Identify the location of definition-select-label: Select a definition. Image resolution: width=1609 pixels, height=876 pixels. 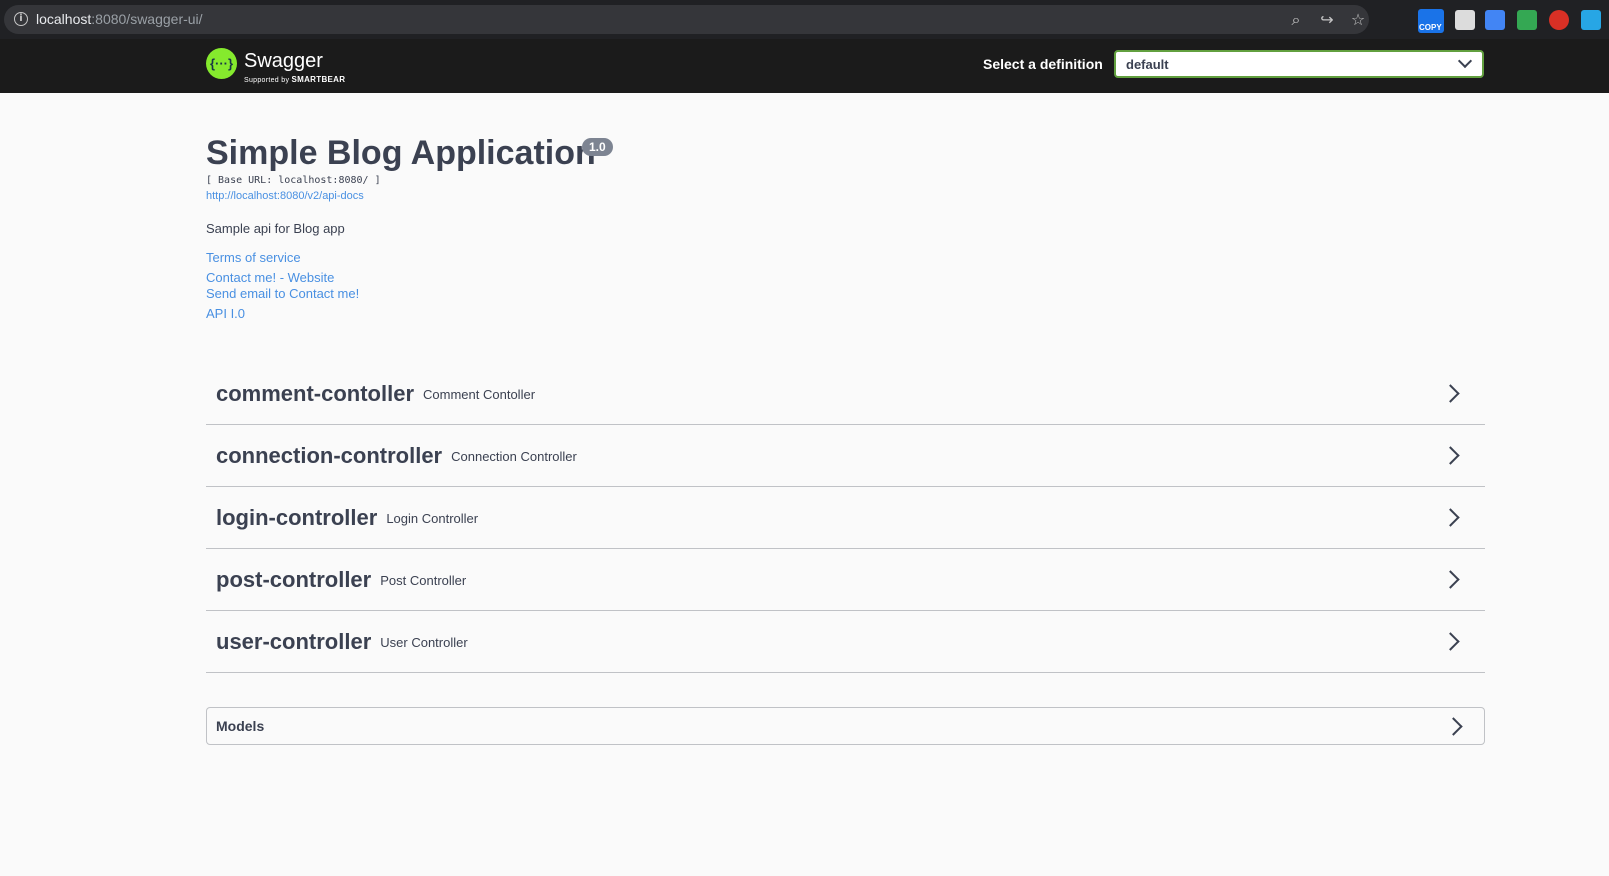
(1043, 64).